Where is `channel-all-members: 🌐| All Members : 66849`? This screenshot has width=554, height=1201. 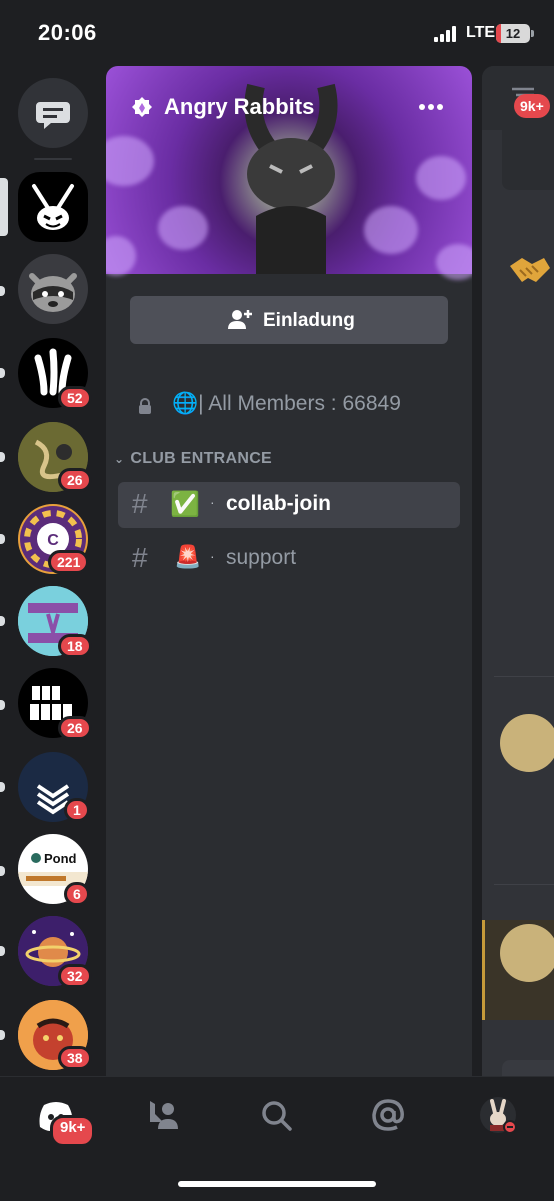
channel-all-members: 🌐| All Members : 66849 is located at coordinates (290, 405).